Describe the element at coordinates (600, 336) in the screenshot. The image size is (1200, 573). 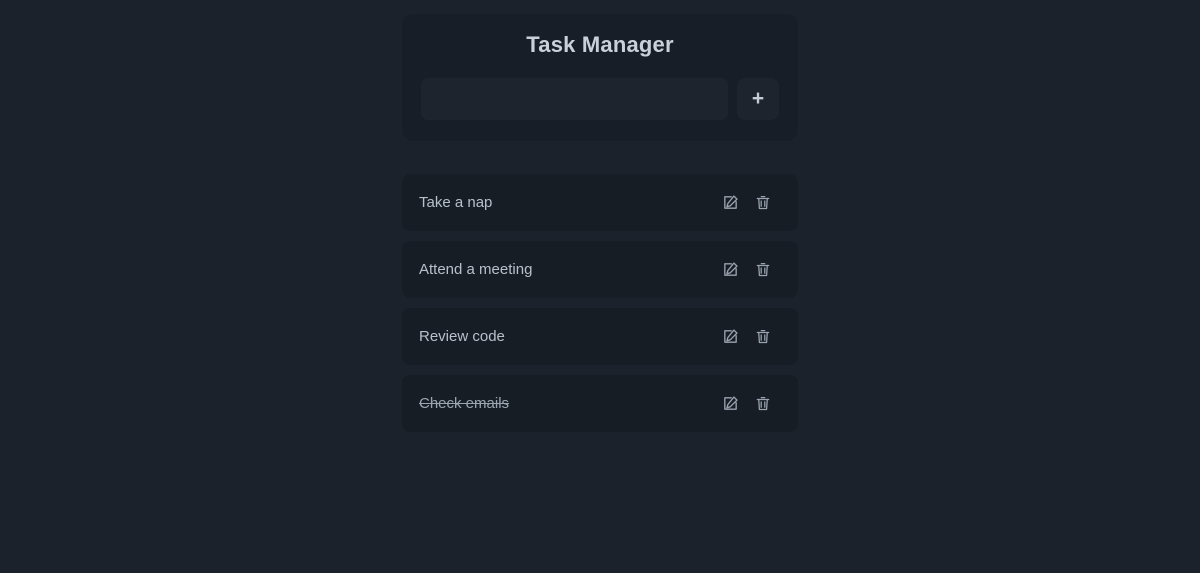
I see `task-row: Review code` at that location.